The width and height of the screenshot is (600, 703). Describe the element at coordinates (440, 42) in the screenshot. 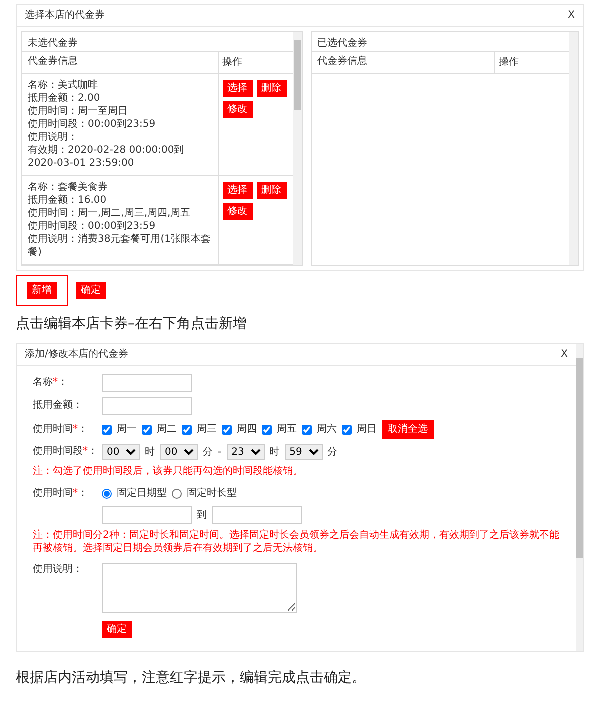

I see `panel-title: 已选代金券` at that location.